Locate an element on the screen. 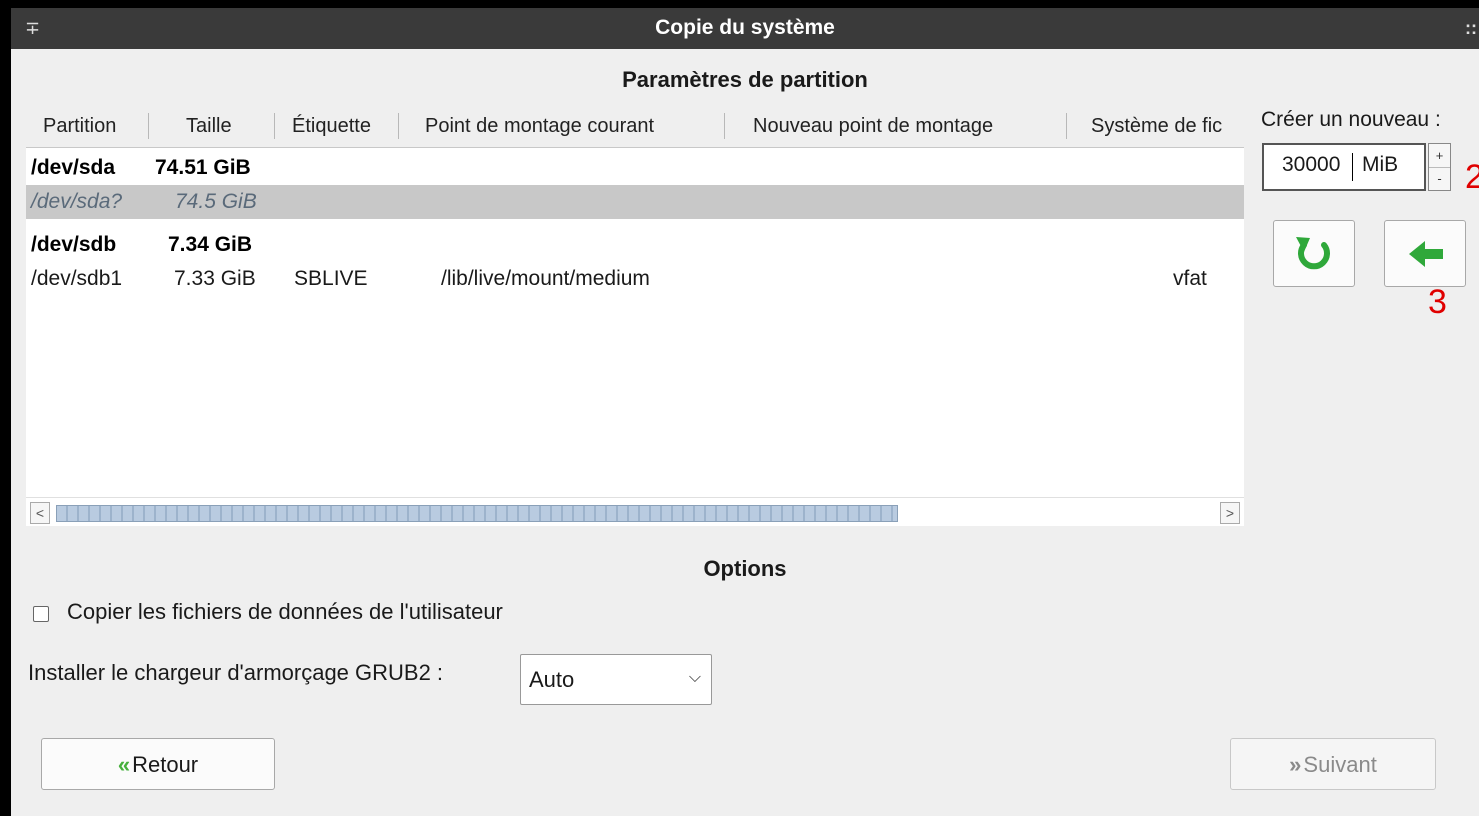  cell-current-mount: /lib/live/mount/medium is located at coordinates (545, 278).